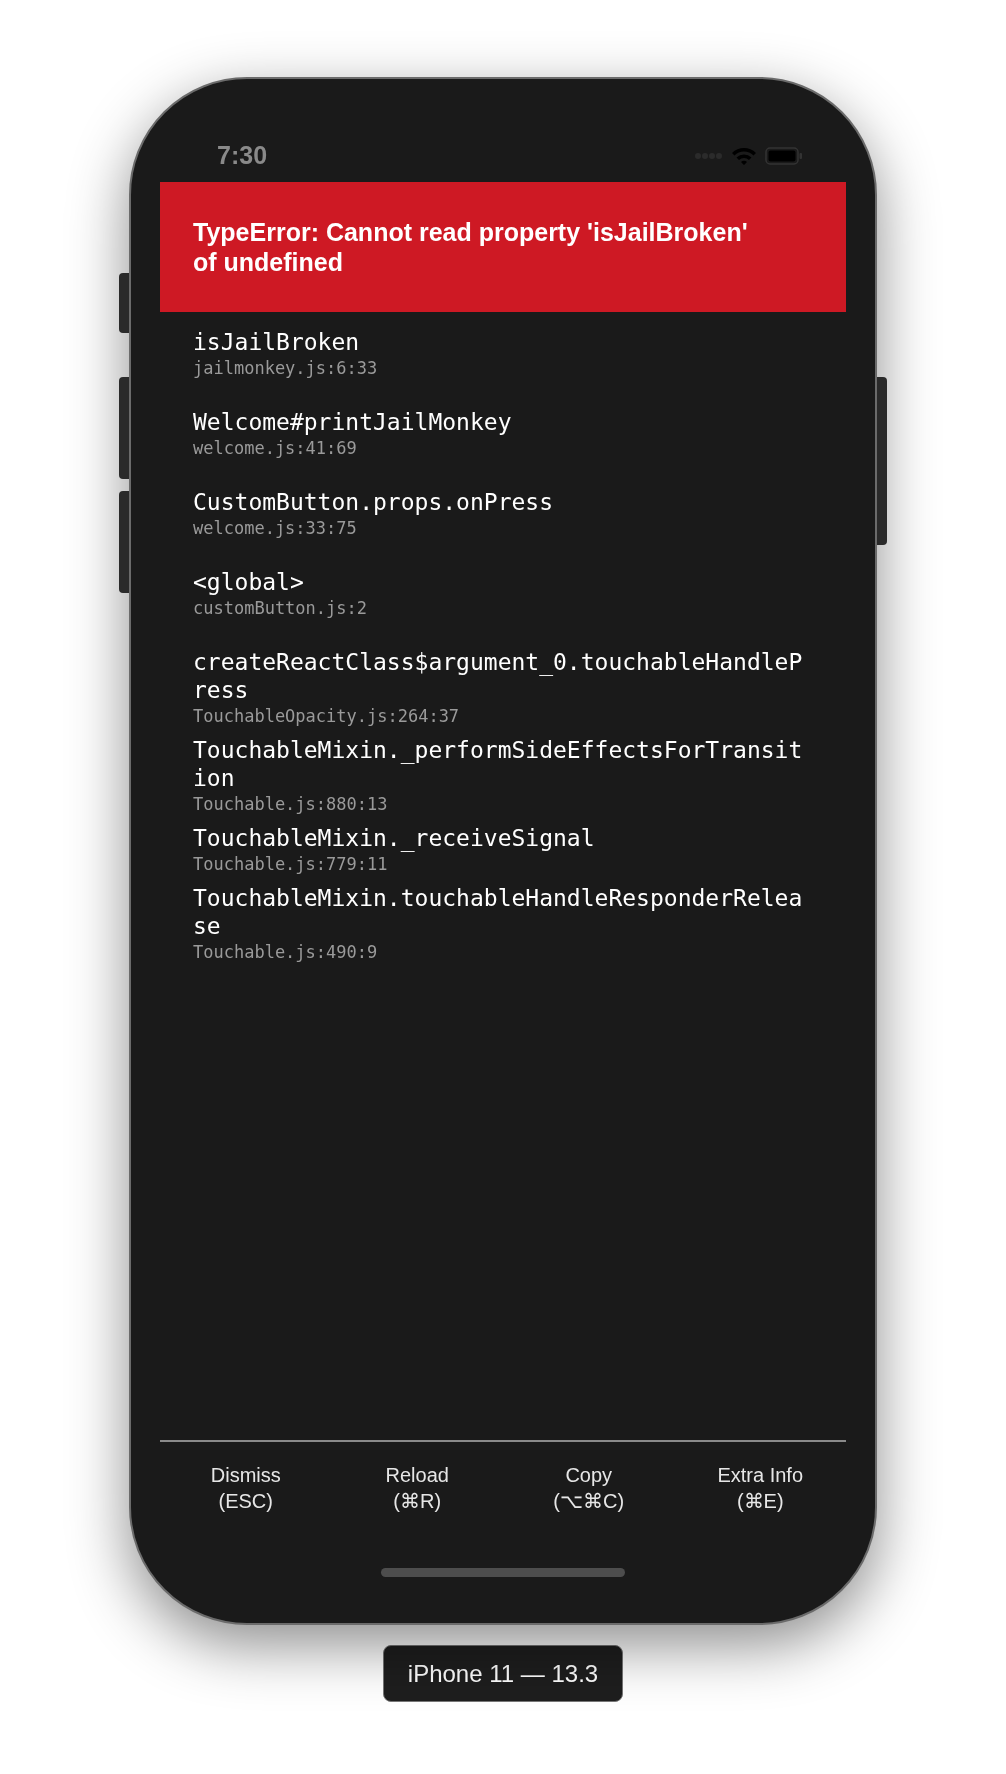 This screenshot has width=1006, height=1774. I want to click on stack-frame-method: <global>, so click(249, 582).